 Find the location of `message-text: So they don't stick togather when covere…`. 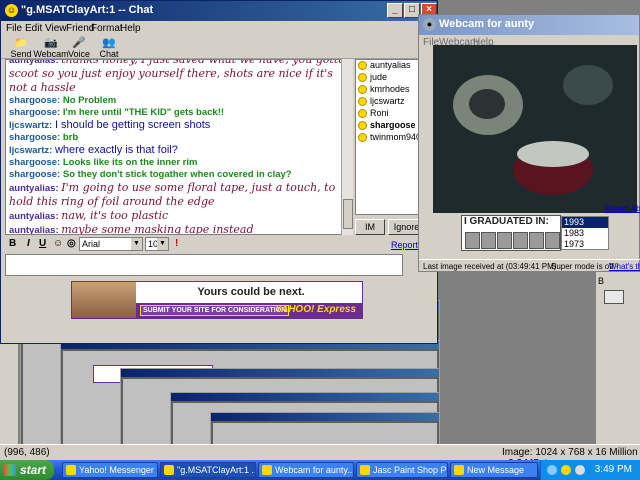

message-text: So they don't stick togather when covere… is located at coordinates (177, 174).